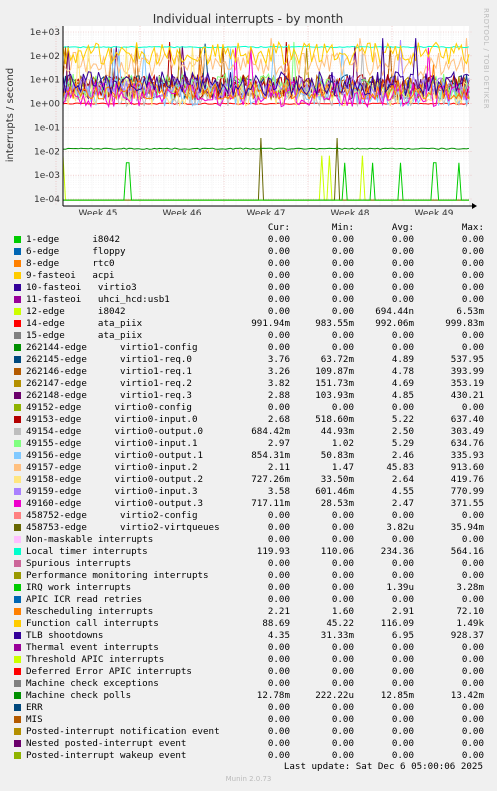 The height and width of the screenshot is (791, 497). I want to click on legend-name: MIS, so click(34, 719).